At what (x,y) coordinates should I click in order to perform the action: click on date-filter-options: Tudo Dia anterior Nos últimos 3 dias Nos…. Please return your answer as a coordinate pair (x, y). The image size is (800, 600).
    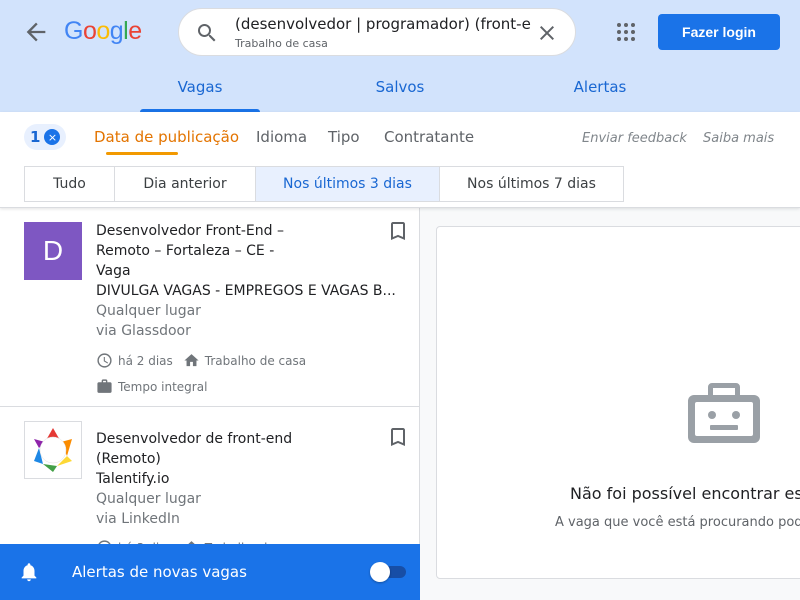
    Looking at the image, I should click on (324, 184).